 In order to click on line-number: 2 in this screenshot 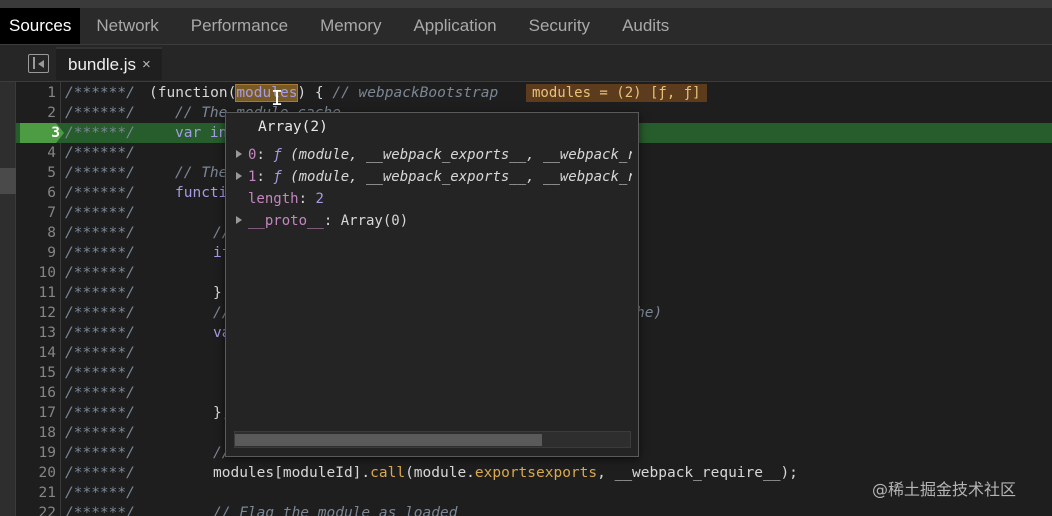, I will do `click(36, 113)`.